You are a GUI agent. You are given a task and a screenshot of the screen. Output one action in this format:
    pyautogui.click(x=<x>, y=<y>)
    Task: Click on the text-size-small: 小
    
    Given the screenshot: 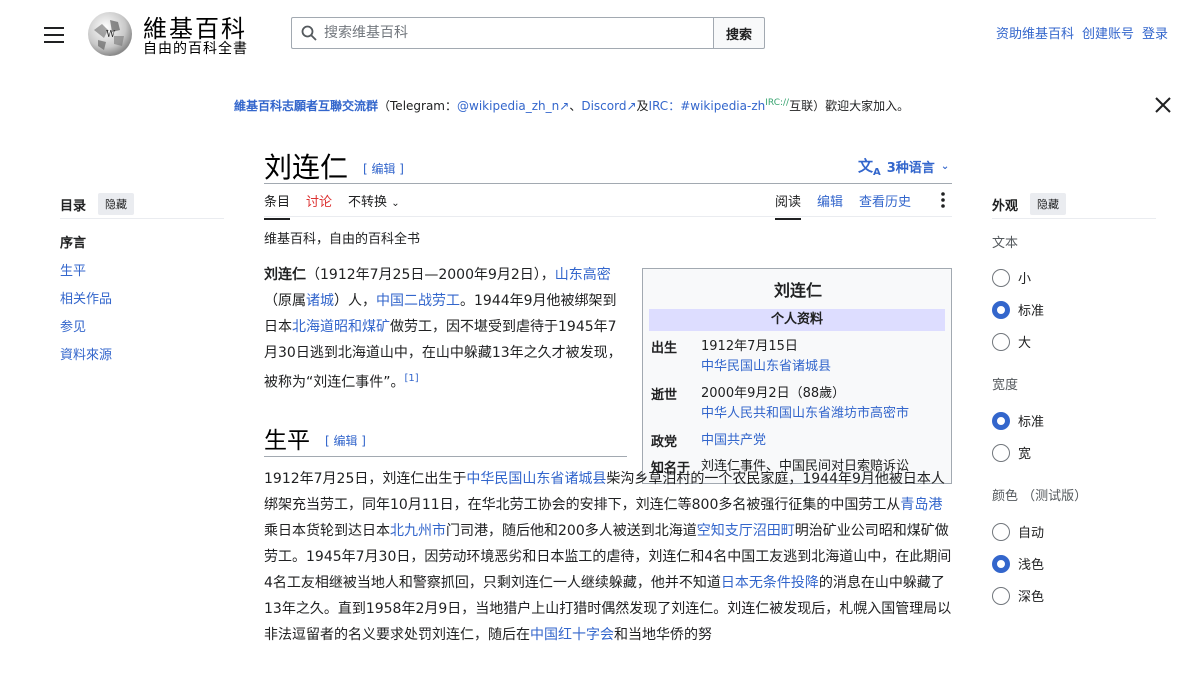 What is the action you would take?
    pyautogui.click(x=1011, y=277)
    